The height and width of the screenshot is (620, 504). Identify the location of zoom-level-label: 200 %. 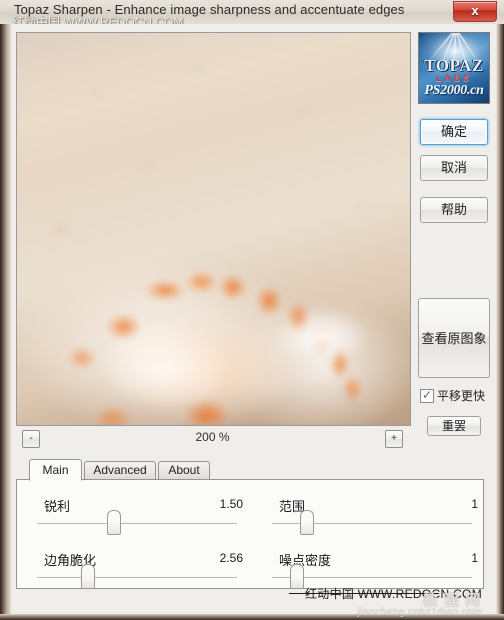
(212, 437).